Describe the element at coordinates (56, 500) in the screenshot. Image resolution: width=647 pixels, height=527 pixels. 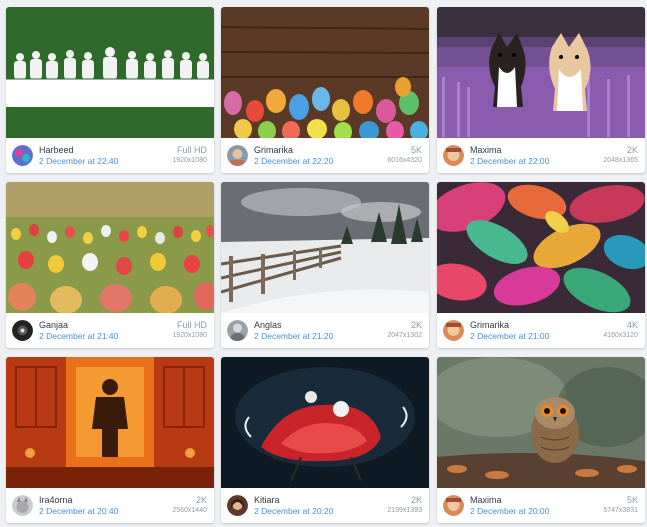
I see `author-name: Ira4orna` at that location.